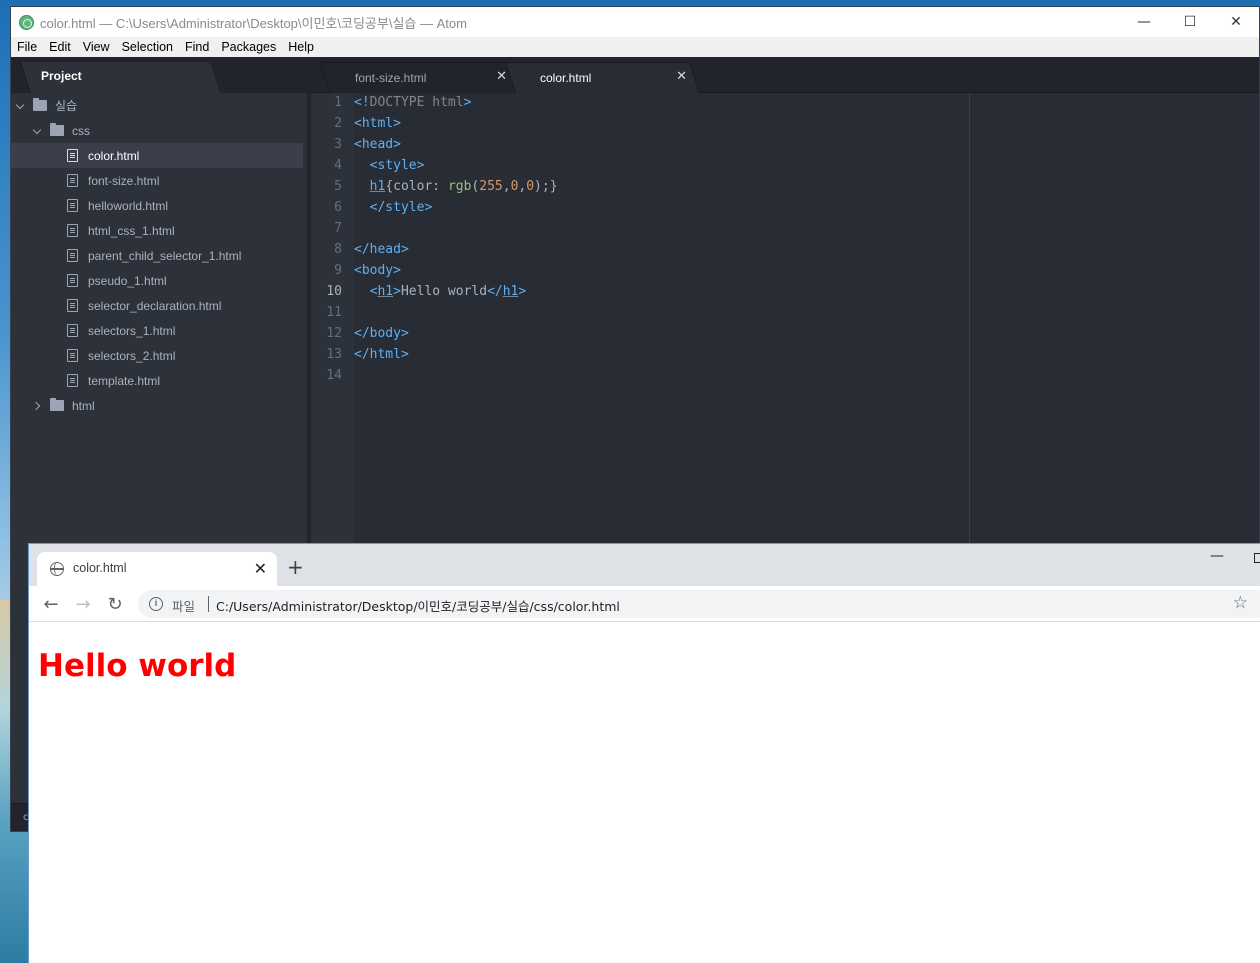 The image size is (1260, 963). I want to click on line-number-current: 10, so click(334, 291).